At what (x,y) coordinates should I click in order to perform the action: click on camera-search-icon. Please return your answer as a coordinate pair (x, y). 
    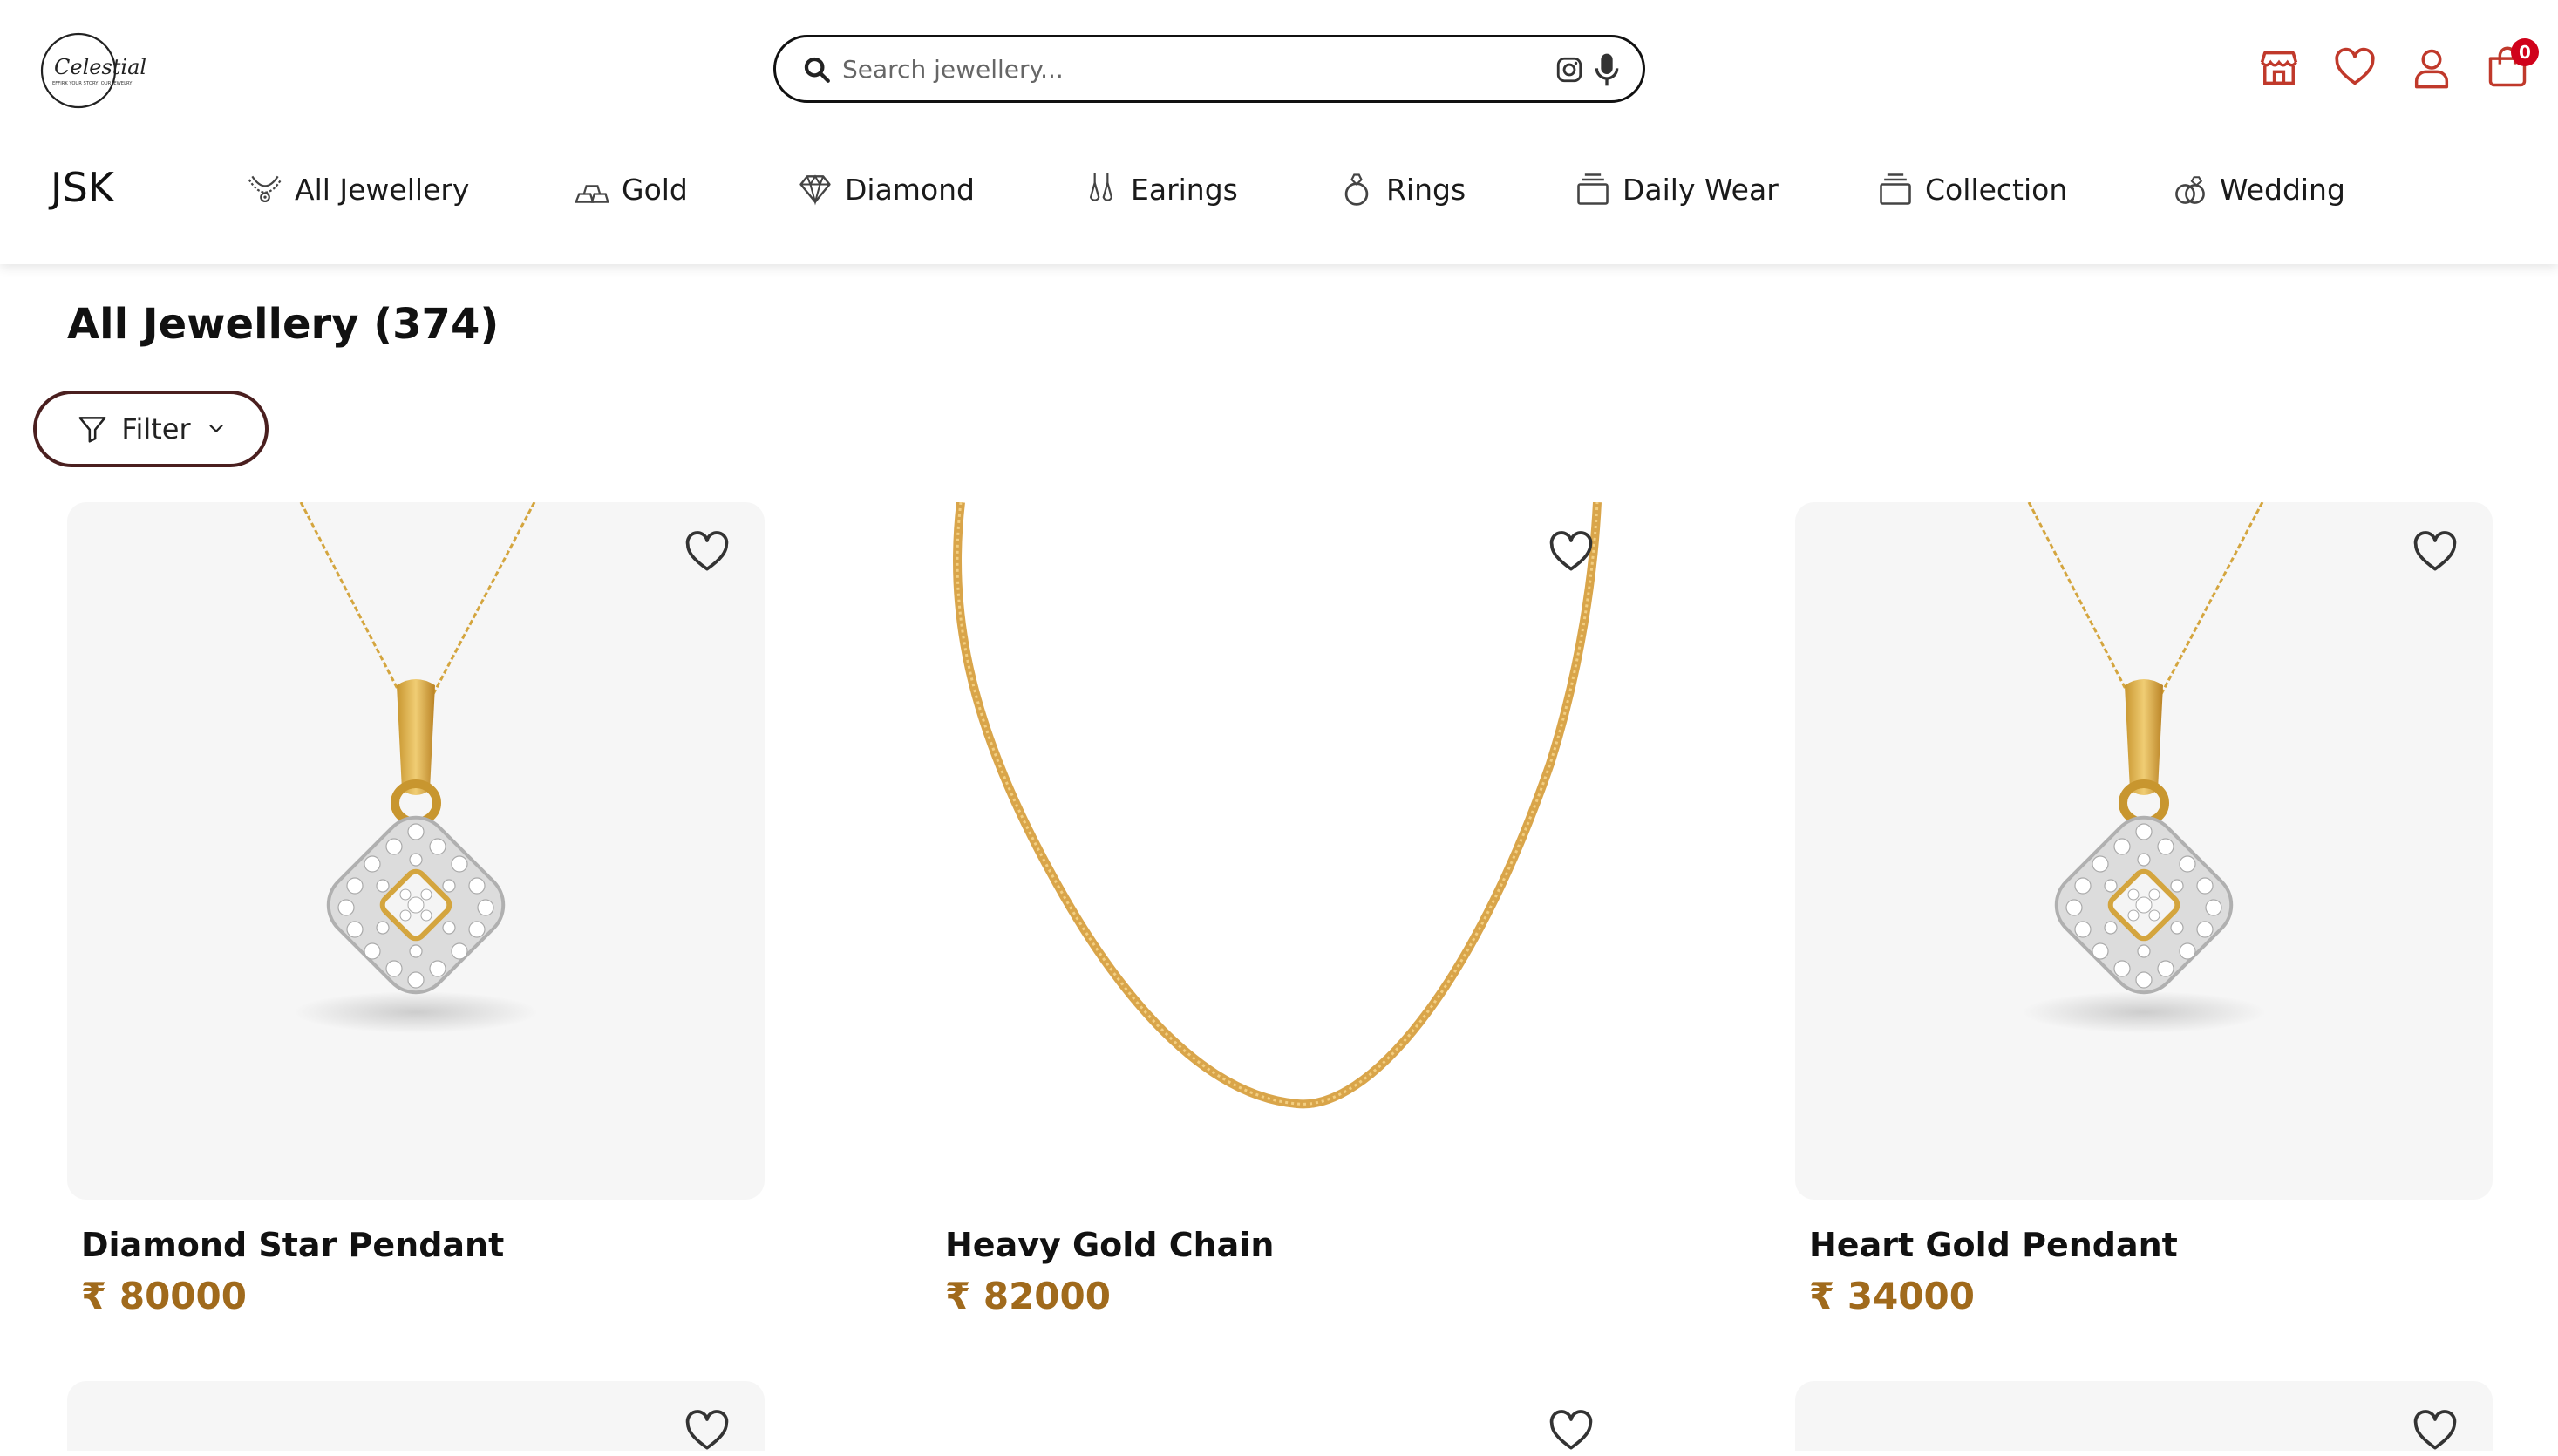
    Looking at the image, I should click on (1569, 70).